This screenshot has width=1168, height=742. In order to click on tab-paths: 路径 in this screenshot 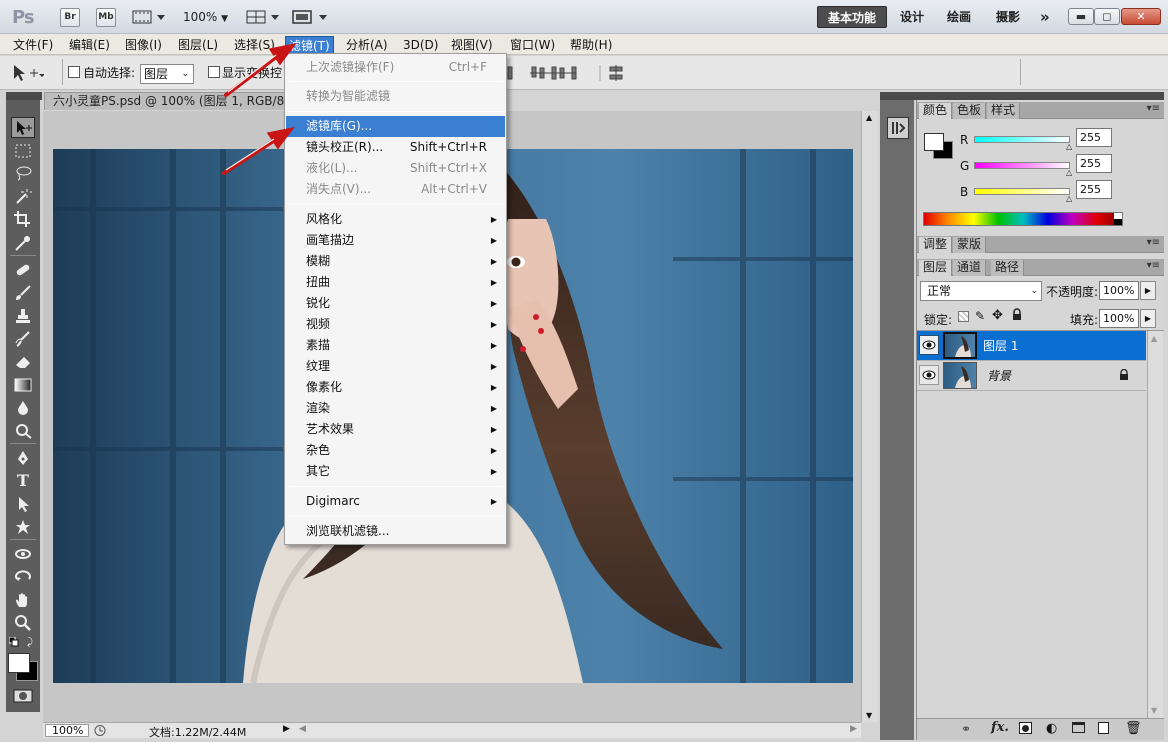, I will do `click(1008, 268)`.